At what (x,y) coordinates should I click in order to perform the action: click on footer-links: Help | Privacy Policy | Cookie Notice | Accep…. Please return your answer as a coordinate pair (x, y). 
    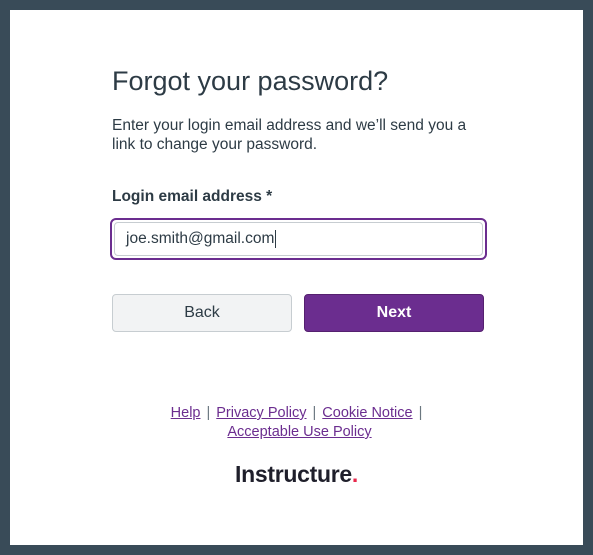
    Looking at the image, I should click on (299, 423).